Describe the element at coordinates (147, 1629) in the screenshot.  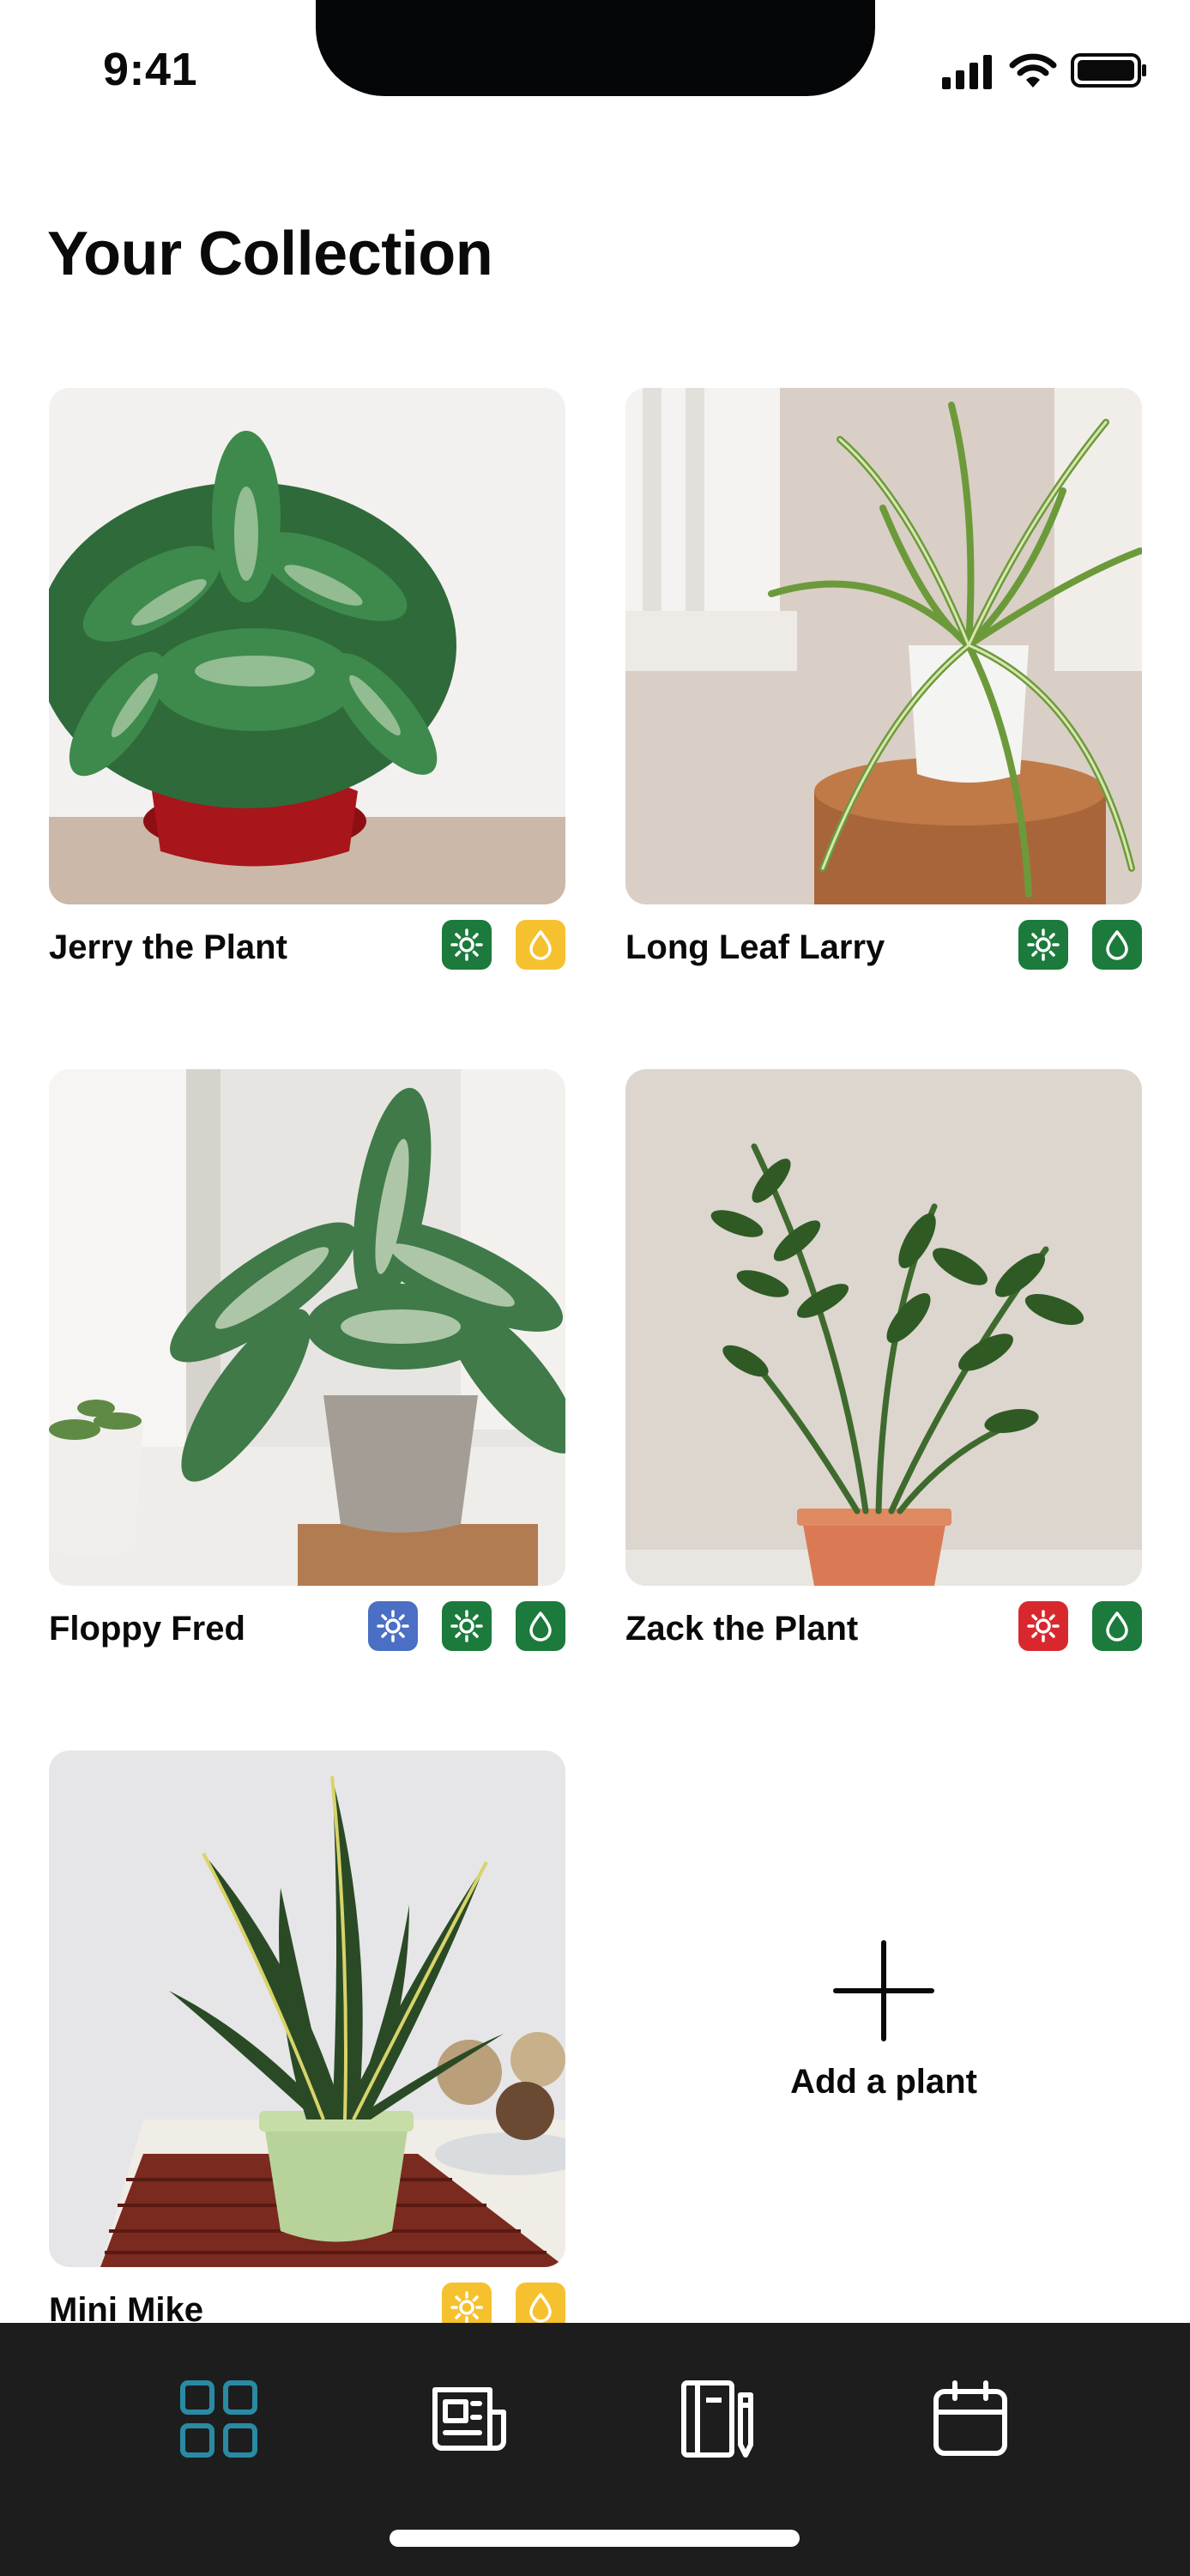
I see `plant-name: Floppy Fred` at that location.